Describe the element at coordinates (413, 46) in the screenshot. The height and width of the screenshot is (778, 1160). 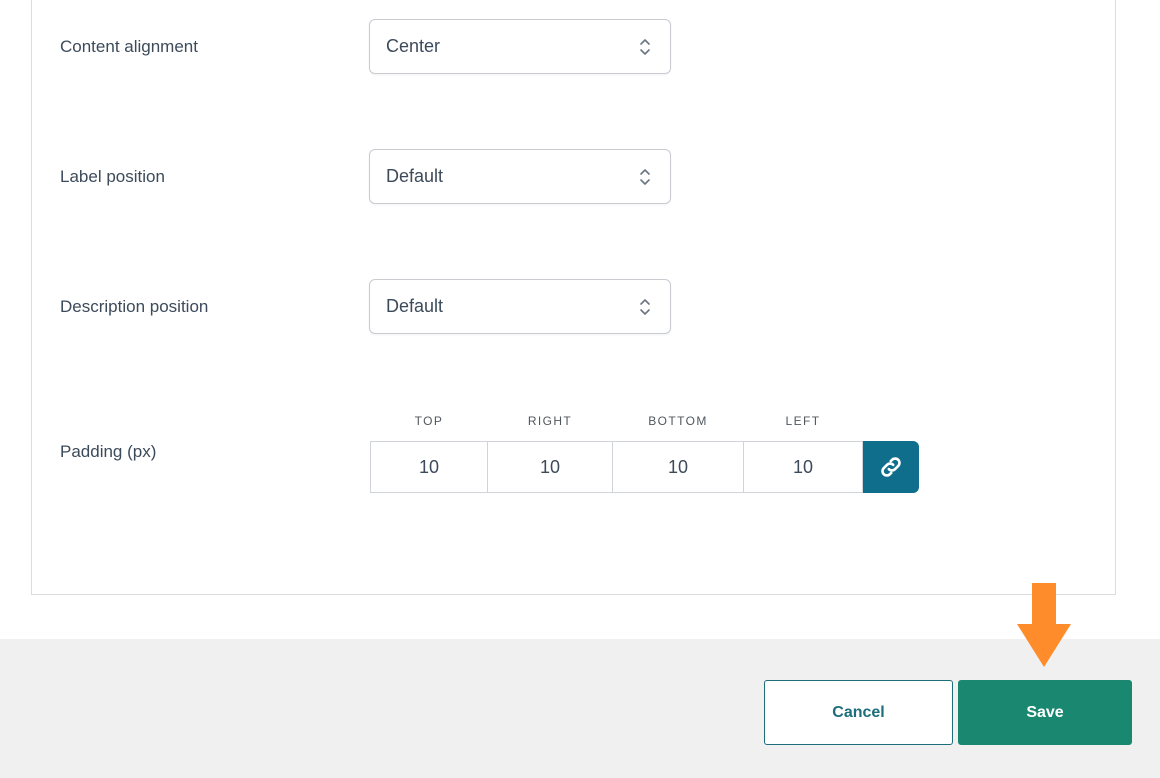
I see `content-alignment-value: Center` at that location.